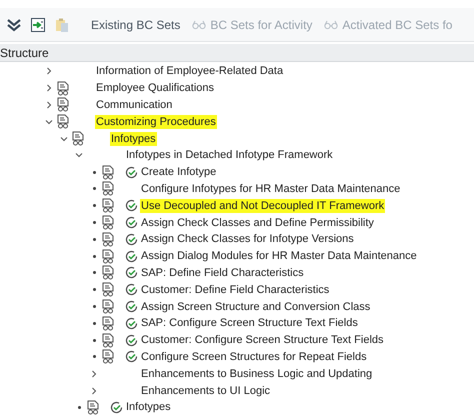  I want to click on toolbar-button: Existing BC Sets, so click(136, 25).